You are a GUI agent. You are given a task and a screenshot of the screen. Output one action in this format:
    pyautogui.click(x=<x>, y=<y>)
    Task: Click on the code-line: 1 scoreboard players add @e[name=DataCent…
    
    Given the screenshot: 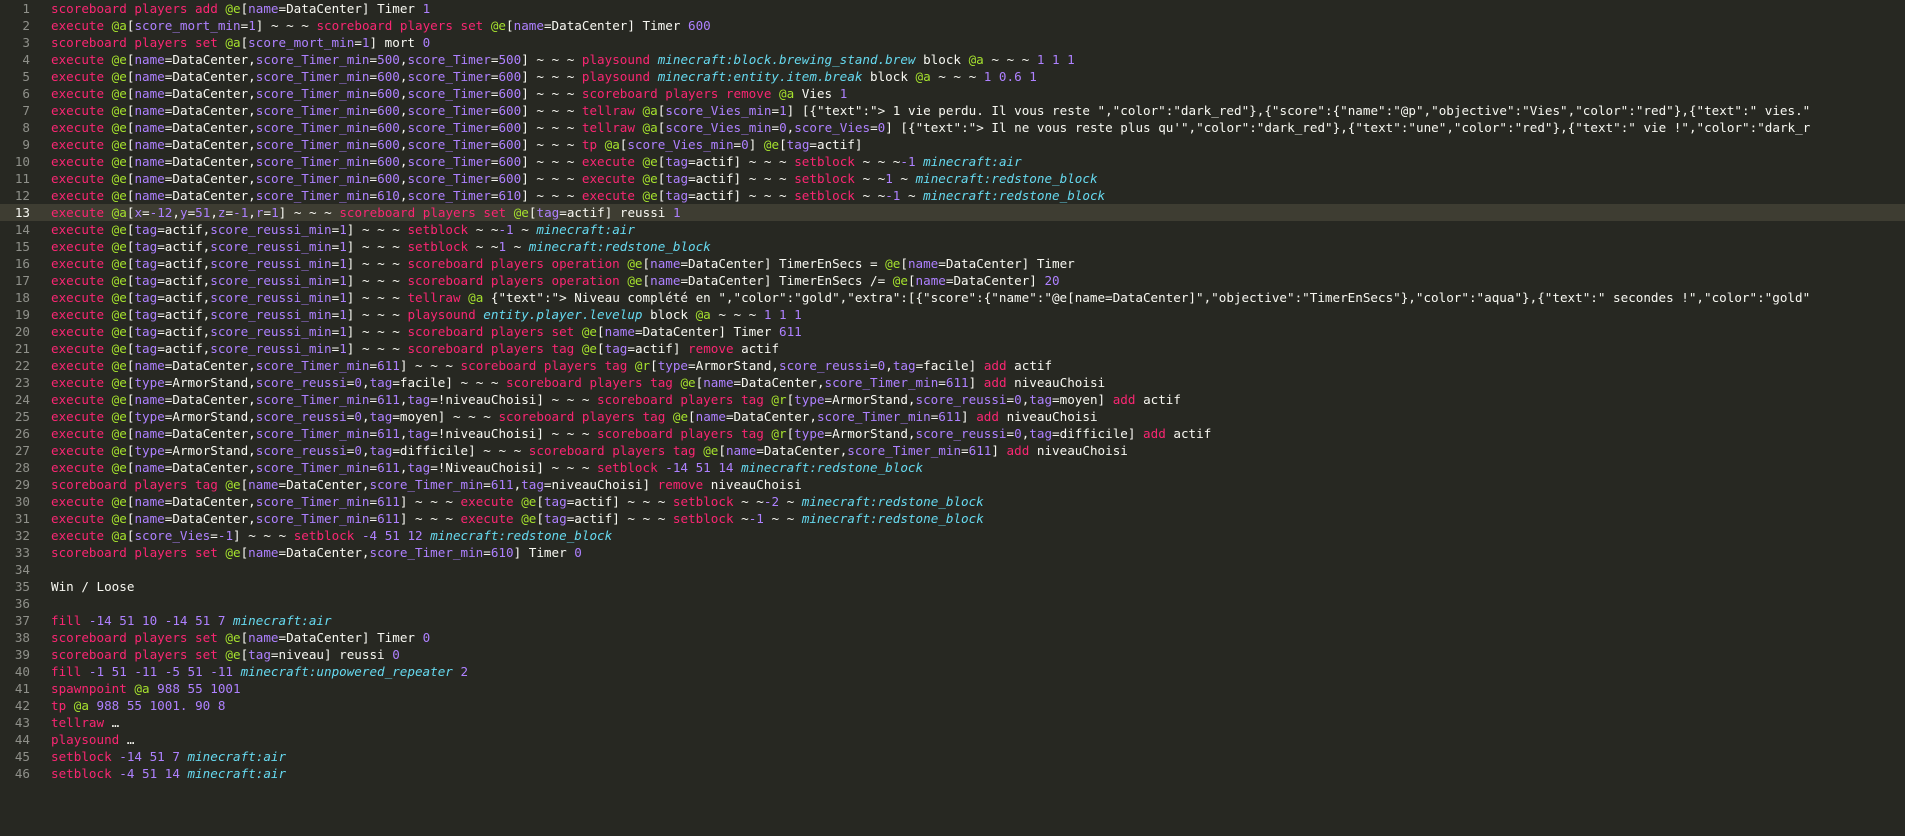 What is the action you would take?
    pyautogui.click(x=952, y=8)
    